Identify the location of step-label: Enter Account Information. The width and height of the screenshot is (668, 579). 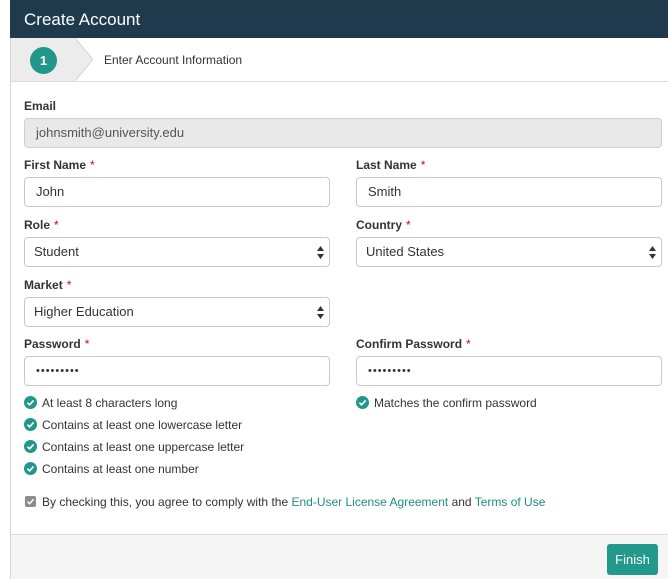
(173, 60).